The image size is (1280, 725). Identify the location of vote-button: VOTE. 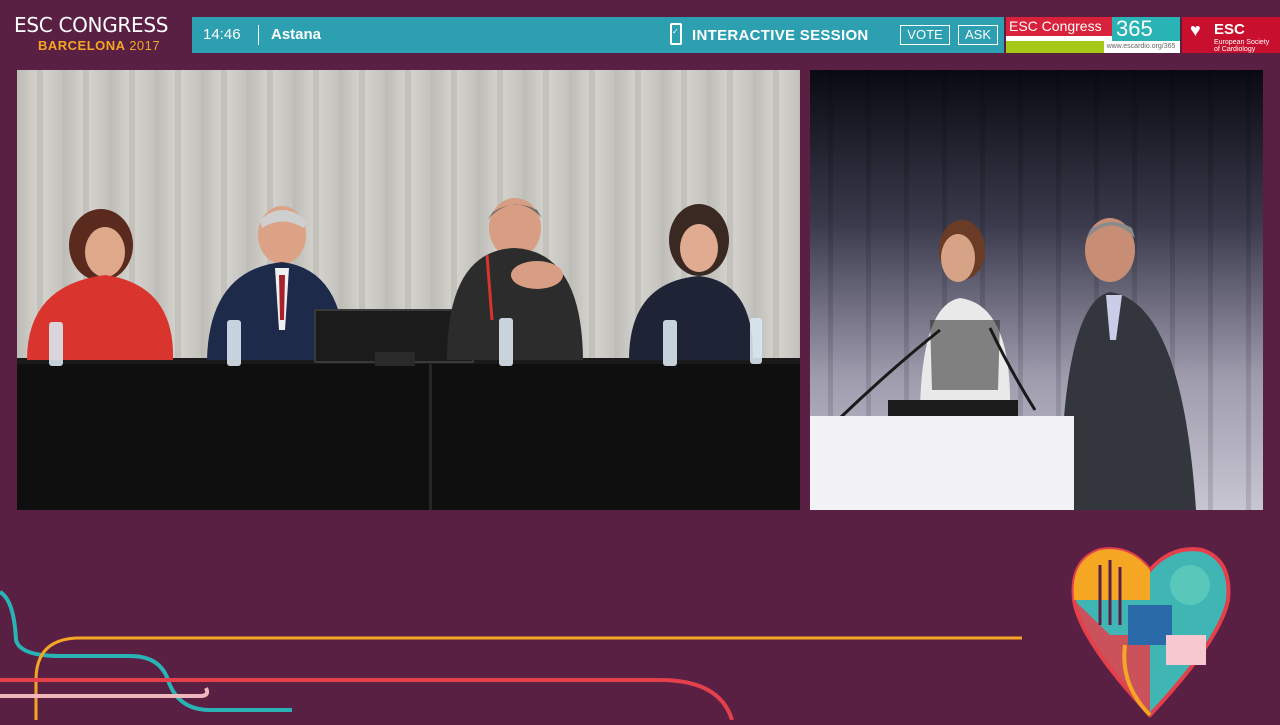
(925, 35).